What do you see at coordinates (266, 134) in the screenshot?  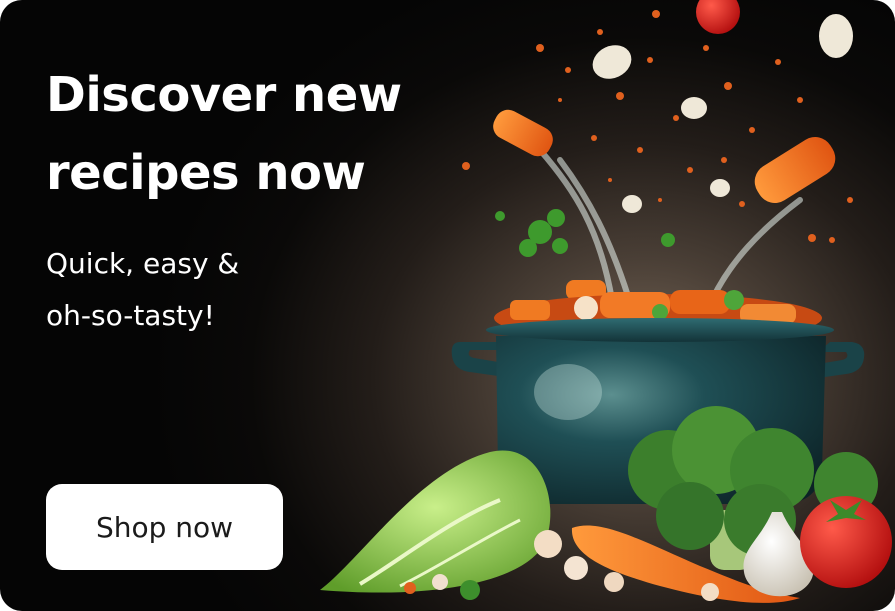 I see `headline: Discover new recipes now` at bounding box center [266, 134].